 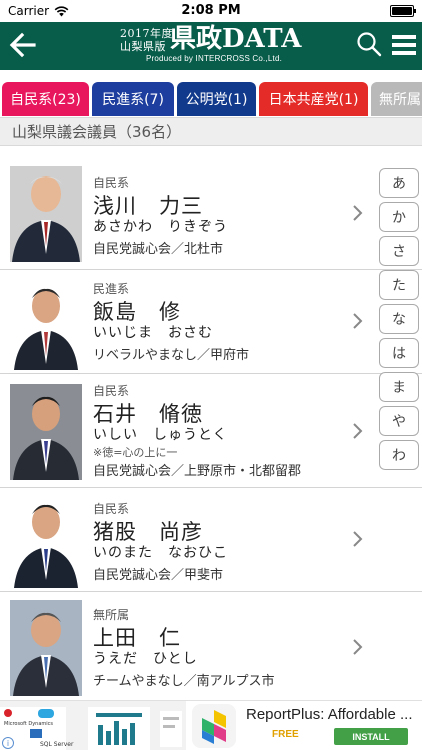 I want to click on member-kana: いいじま おさむ, so click(x=153, y=333).